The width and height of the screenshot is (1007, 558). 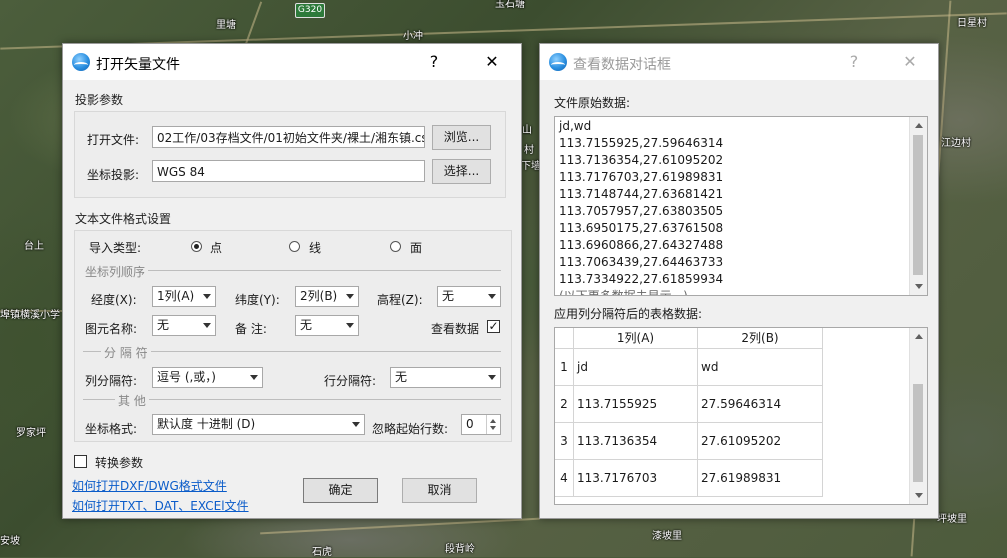 I want to click on feature-name-select: 无, so click(x=184, y=325).